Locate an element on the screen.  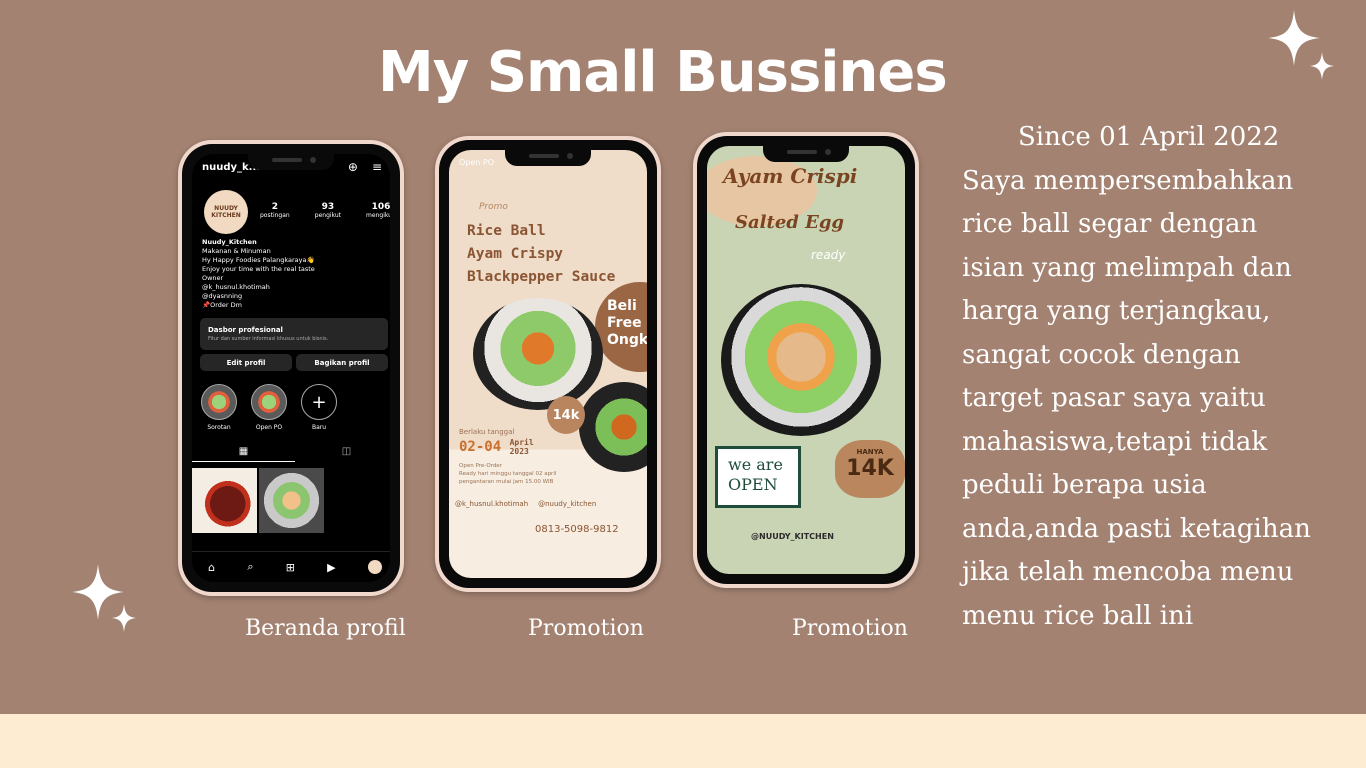
bio-line: Hy Happy Foodies Palangkaraya👋 is located at coordinates (258, 260).